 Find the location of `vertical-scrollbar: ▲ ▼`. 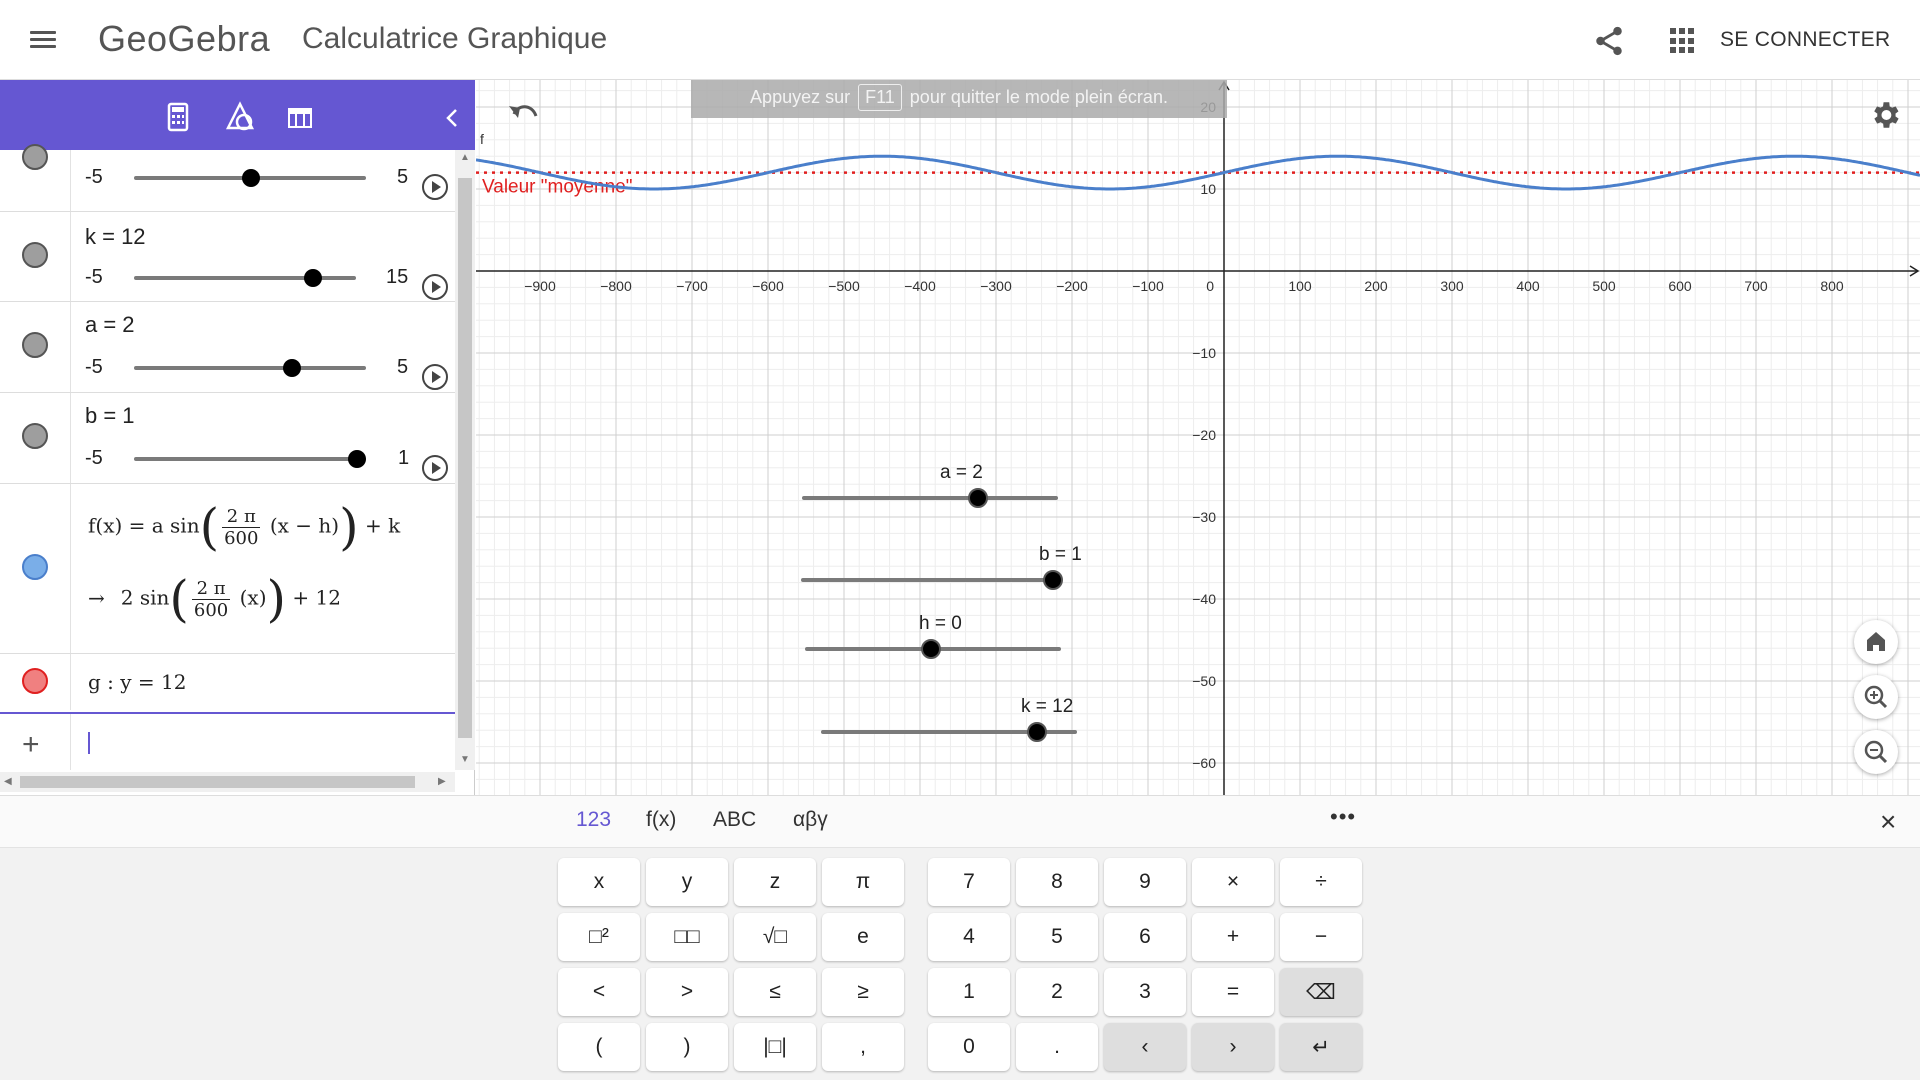

vertical-scrollbar: ▲ ▼ is located at coordinates (465, 460).